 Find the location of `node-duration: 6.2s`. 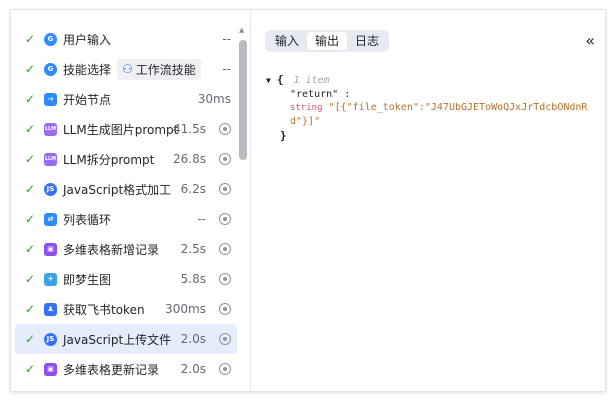

node-duration: 6.2s is located at coordinates (193, 189).